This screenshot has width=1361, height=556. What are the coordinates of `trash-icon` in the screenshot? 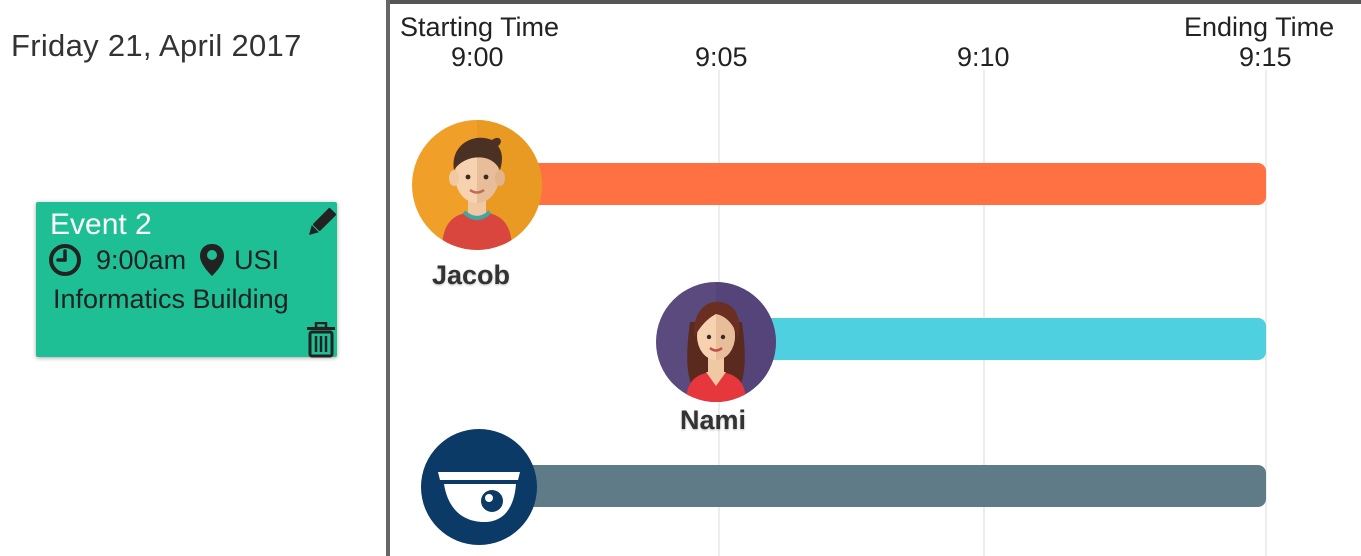 It's located at (321, 339).